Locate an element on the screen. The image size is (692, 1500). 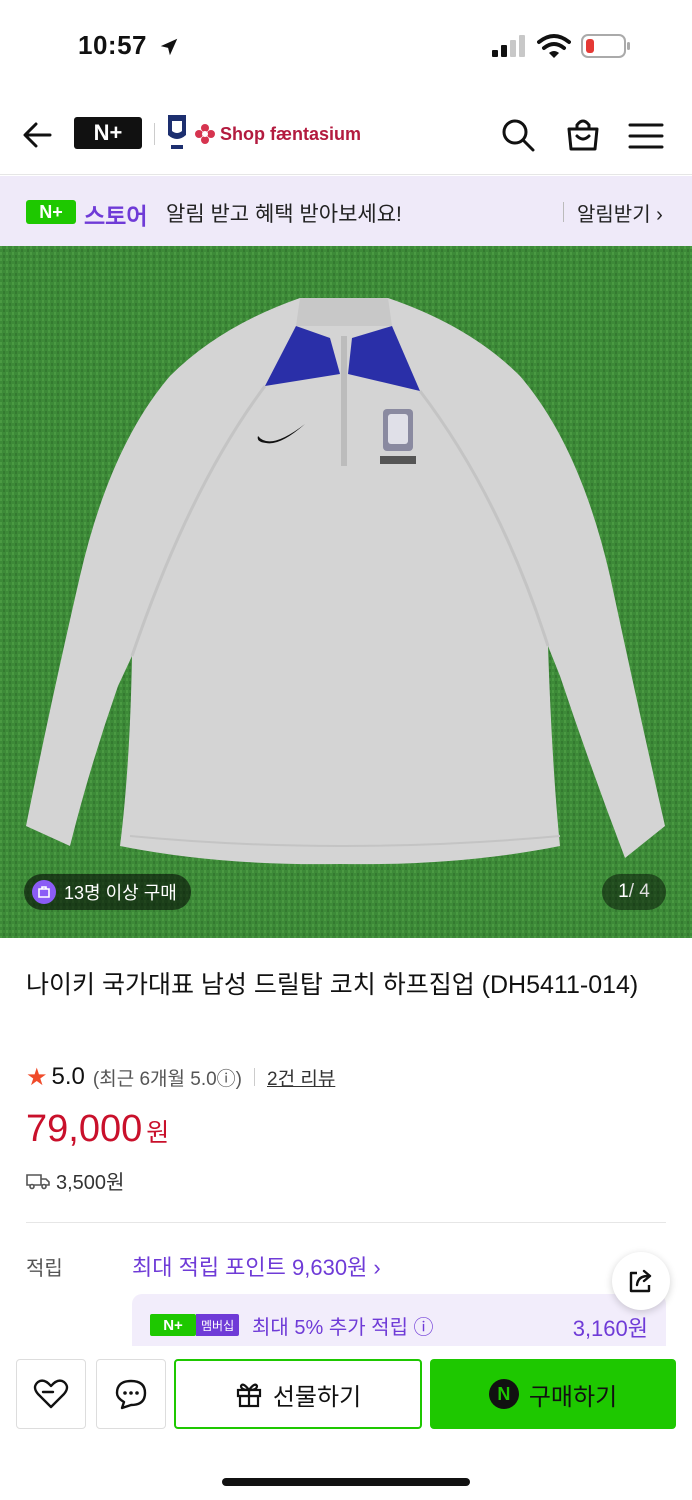
max-points-link: 최대 적립 포인트 9,630원 › is located at coordinates (256, 1266).